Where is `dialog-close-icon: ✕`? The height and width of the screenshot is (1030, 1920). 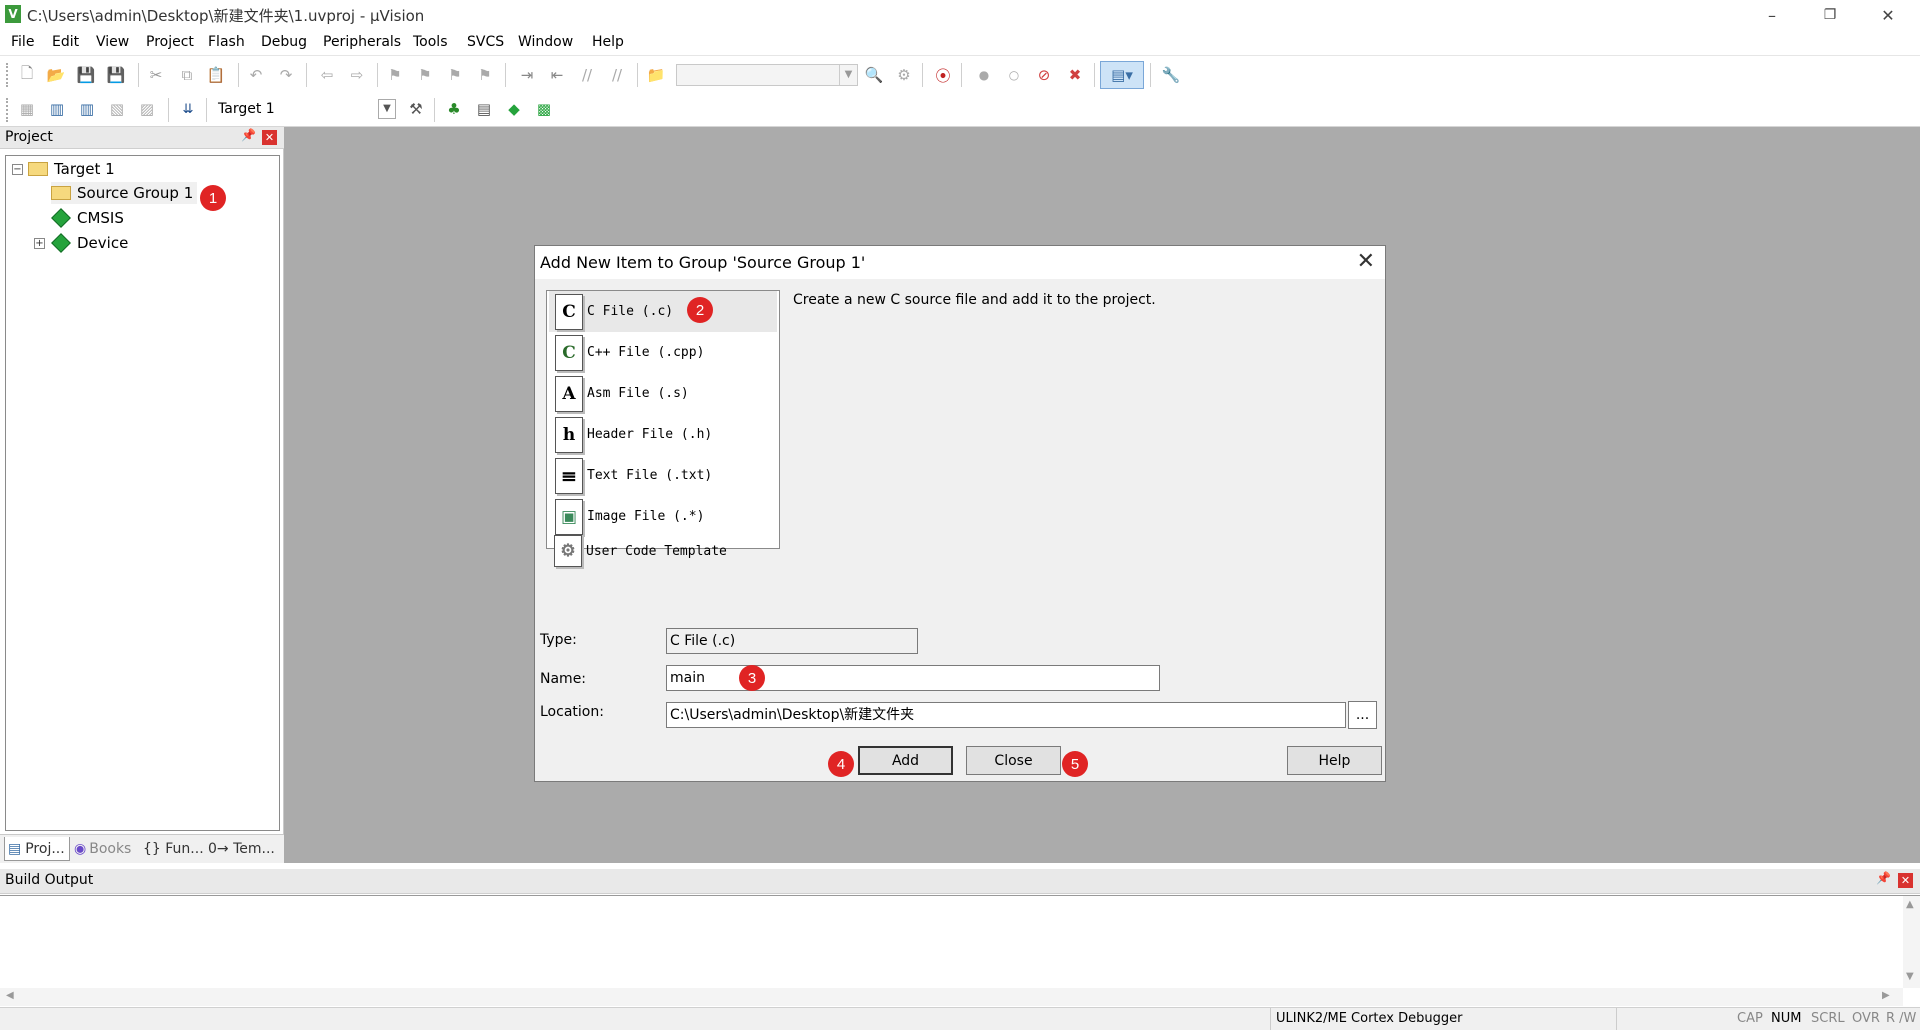
dialog-close-icon: ✕ is located at coordinates (1366, 262).